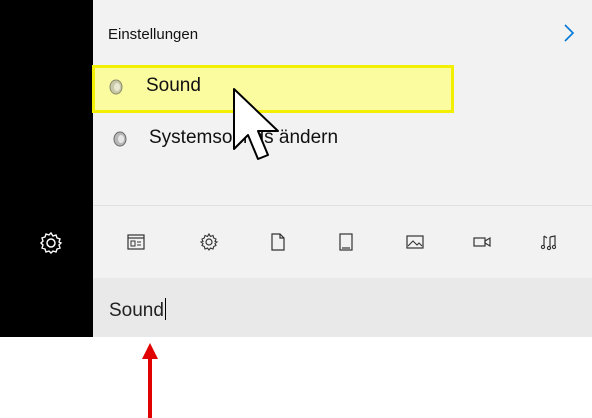  I want to click on device-icon, so click(346, 242).